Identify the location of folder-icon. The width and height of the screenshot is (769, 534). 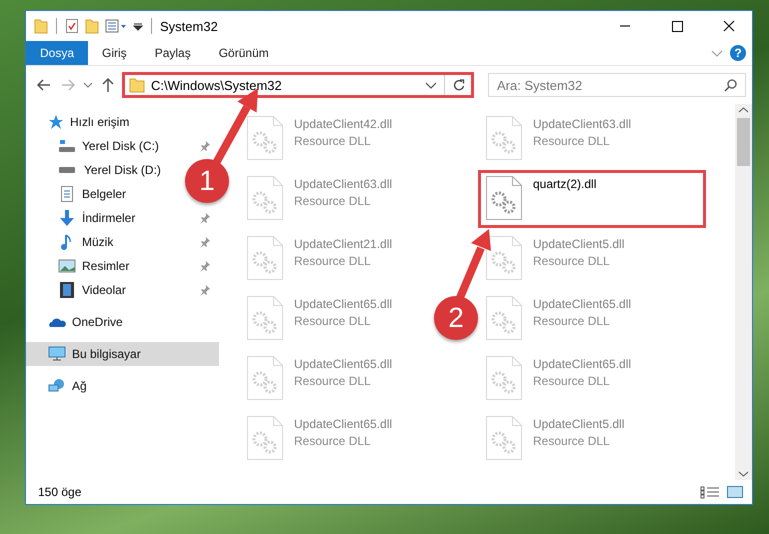
(137, 85).